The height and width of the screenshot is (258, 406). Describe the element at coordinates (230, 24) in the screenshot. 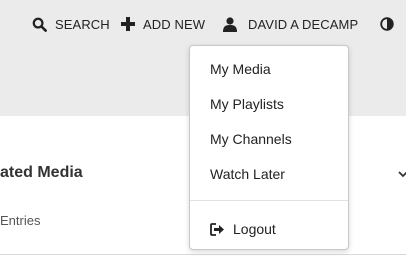

I see `user-icon` at that location.